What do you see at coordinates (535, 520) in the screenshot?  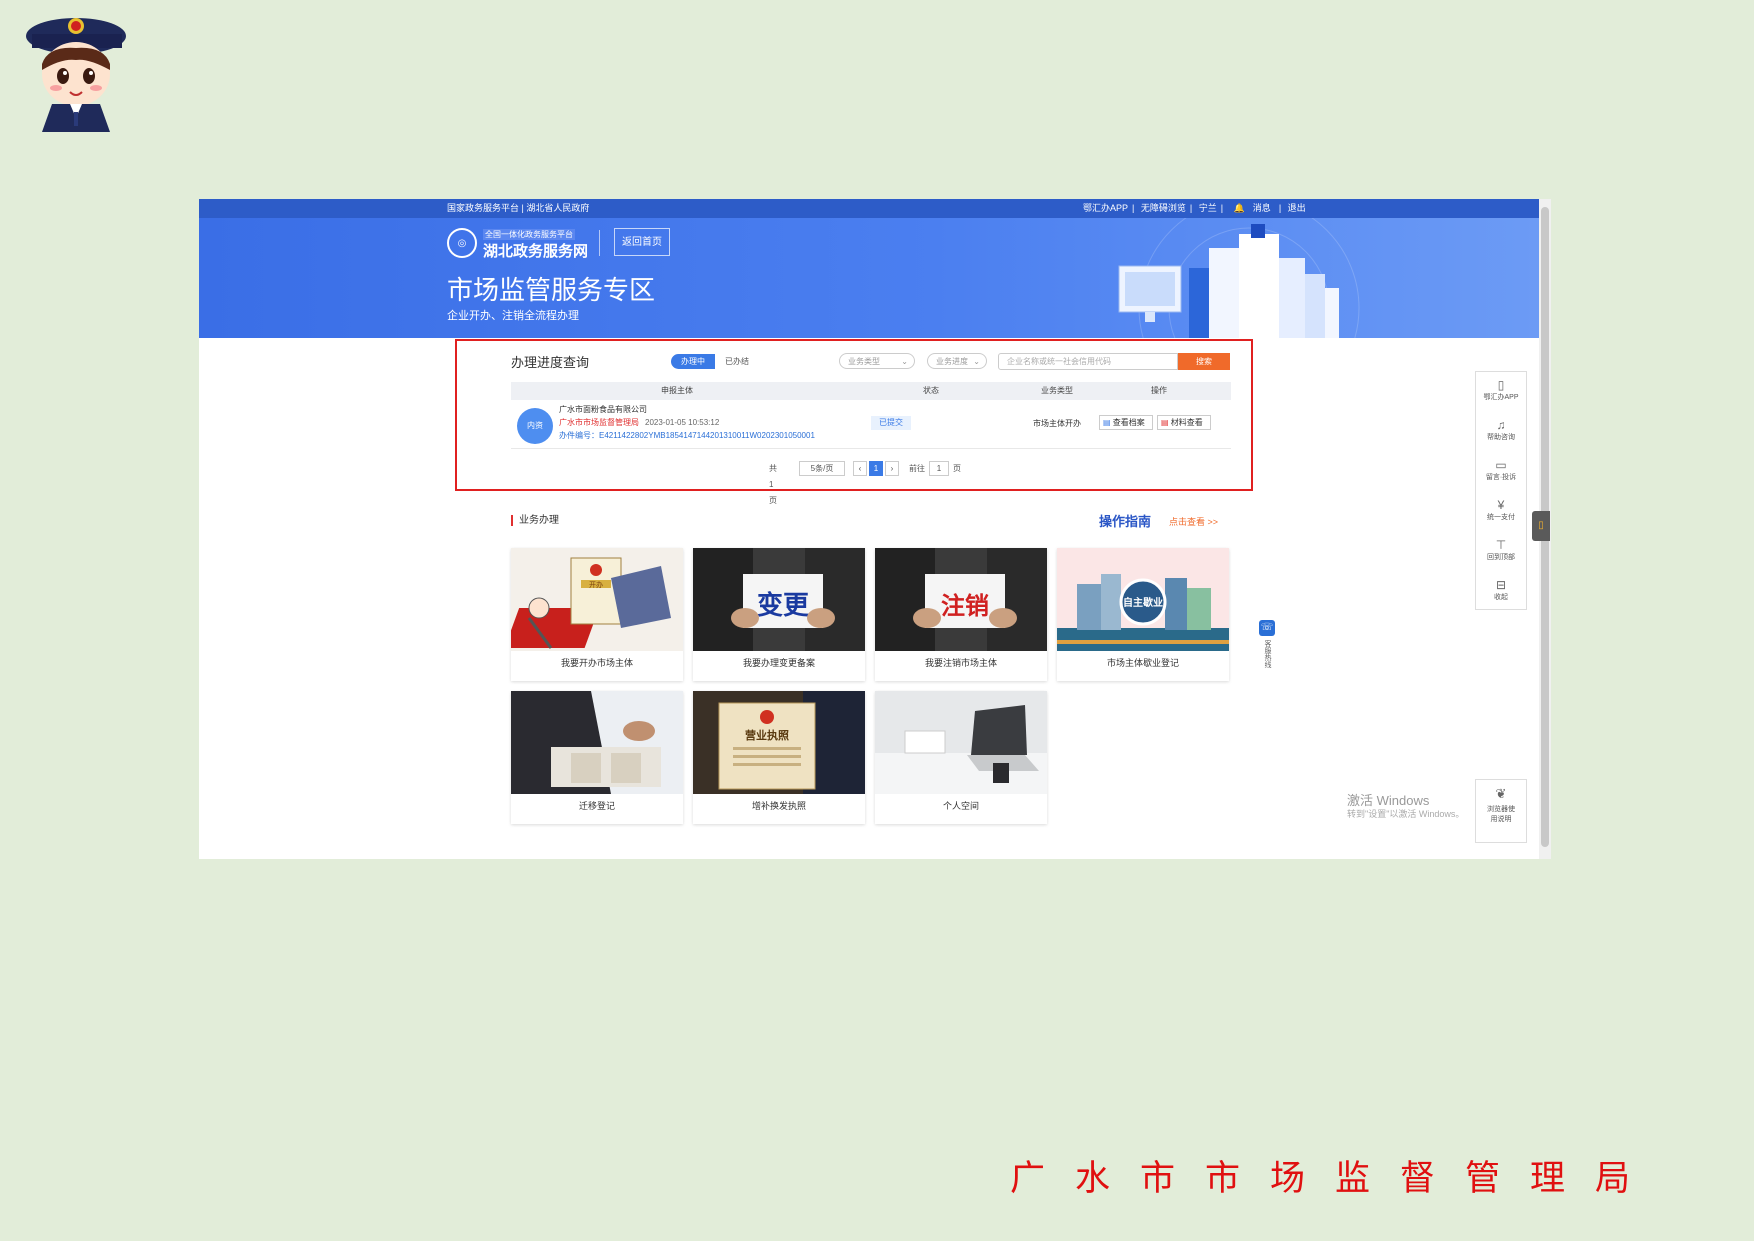 I see `section-title: 业务办理` at bounding box center [535, 520].